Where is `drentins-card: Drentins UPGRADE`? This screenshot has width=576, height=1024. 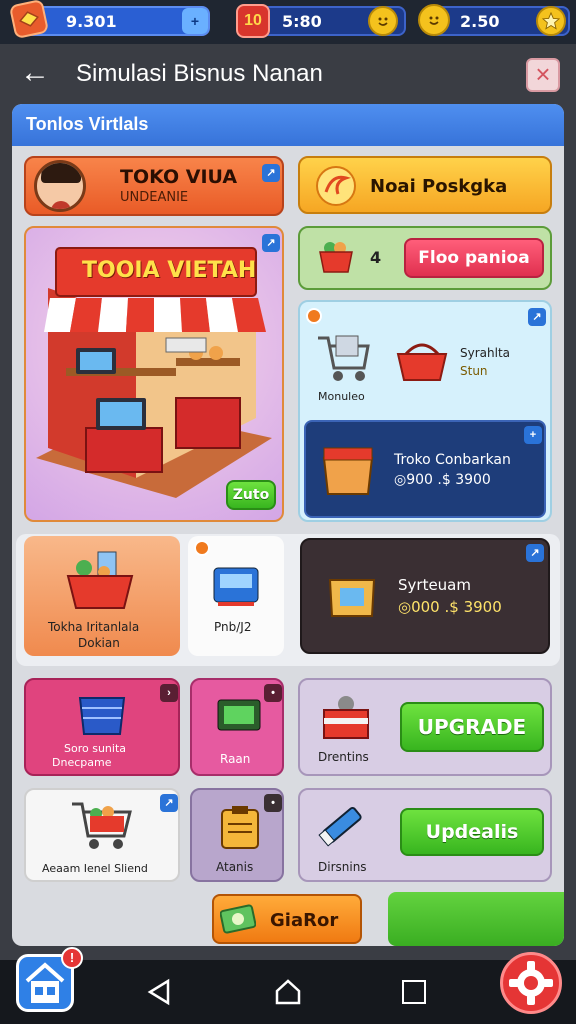 drentins-card: Drentins UPGRADE is located at coordinates (425, 727).